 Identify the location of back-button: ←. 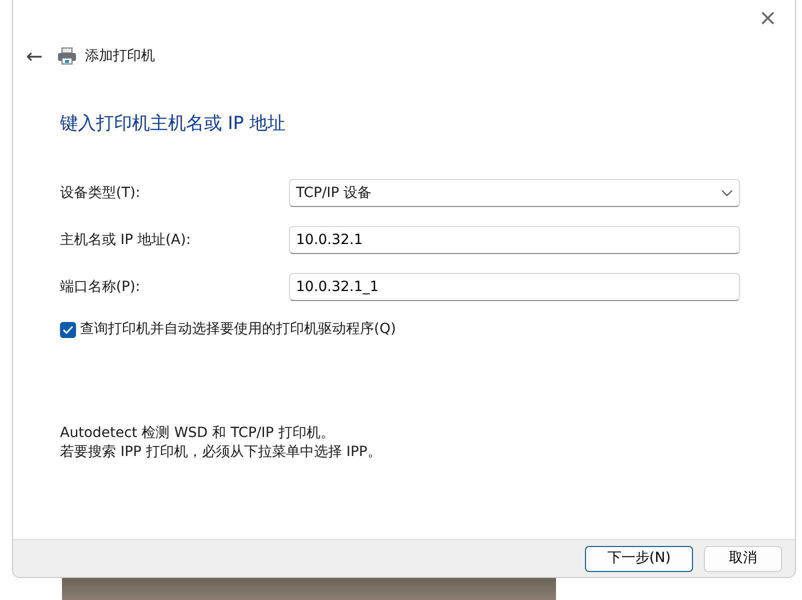
(34, 56).